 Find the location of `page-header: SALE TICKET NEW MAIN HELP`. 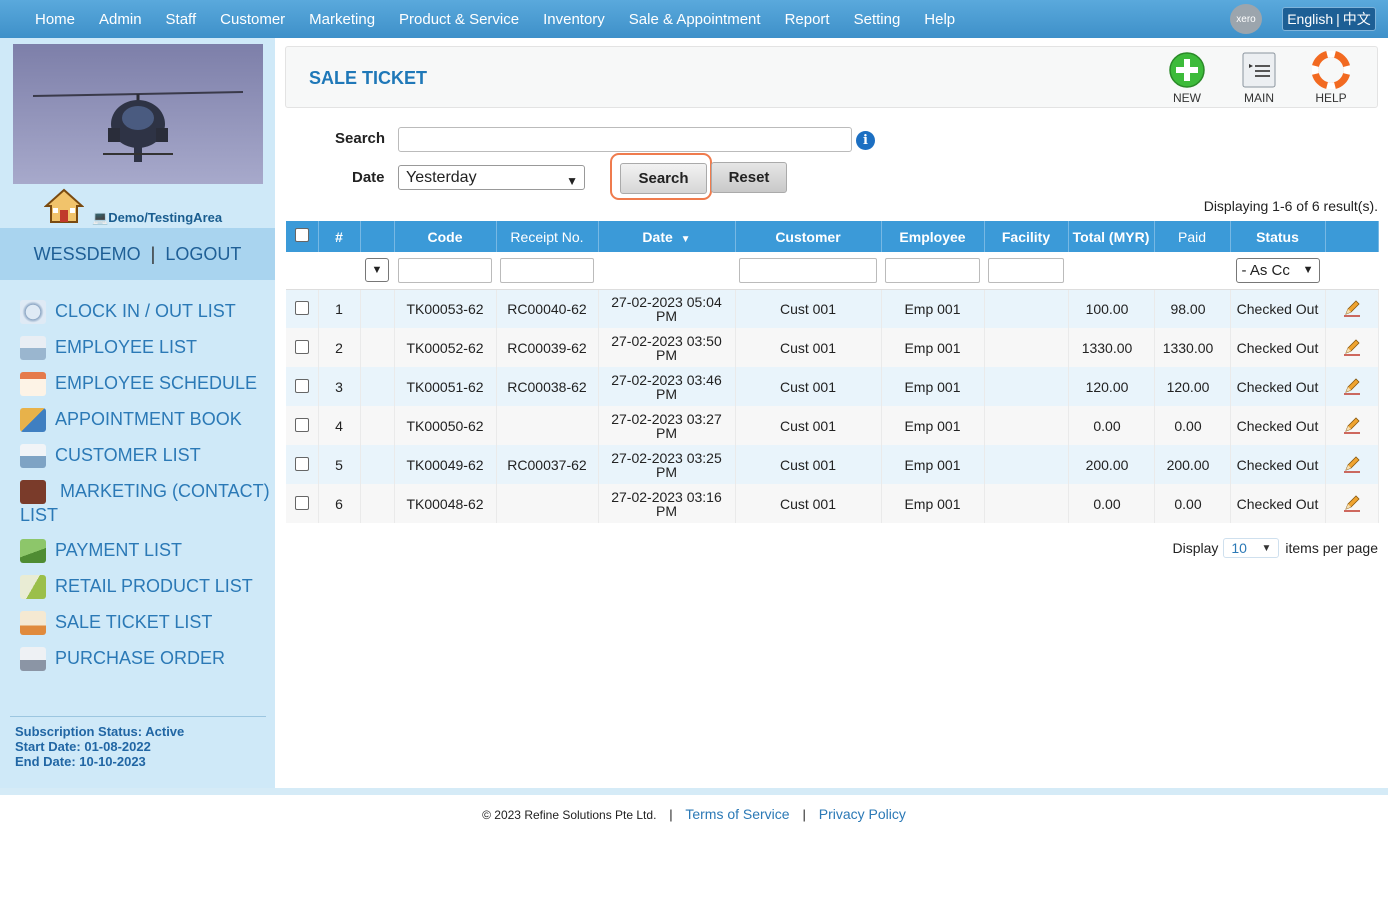

page-header: SALE TICKET NEW MAIN HELP is located at coordinates (831, 77).